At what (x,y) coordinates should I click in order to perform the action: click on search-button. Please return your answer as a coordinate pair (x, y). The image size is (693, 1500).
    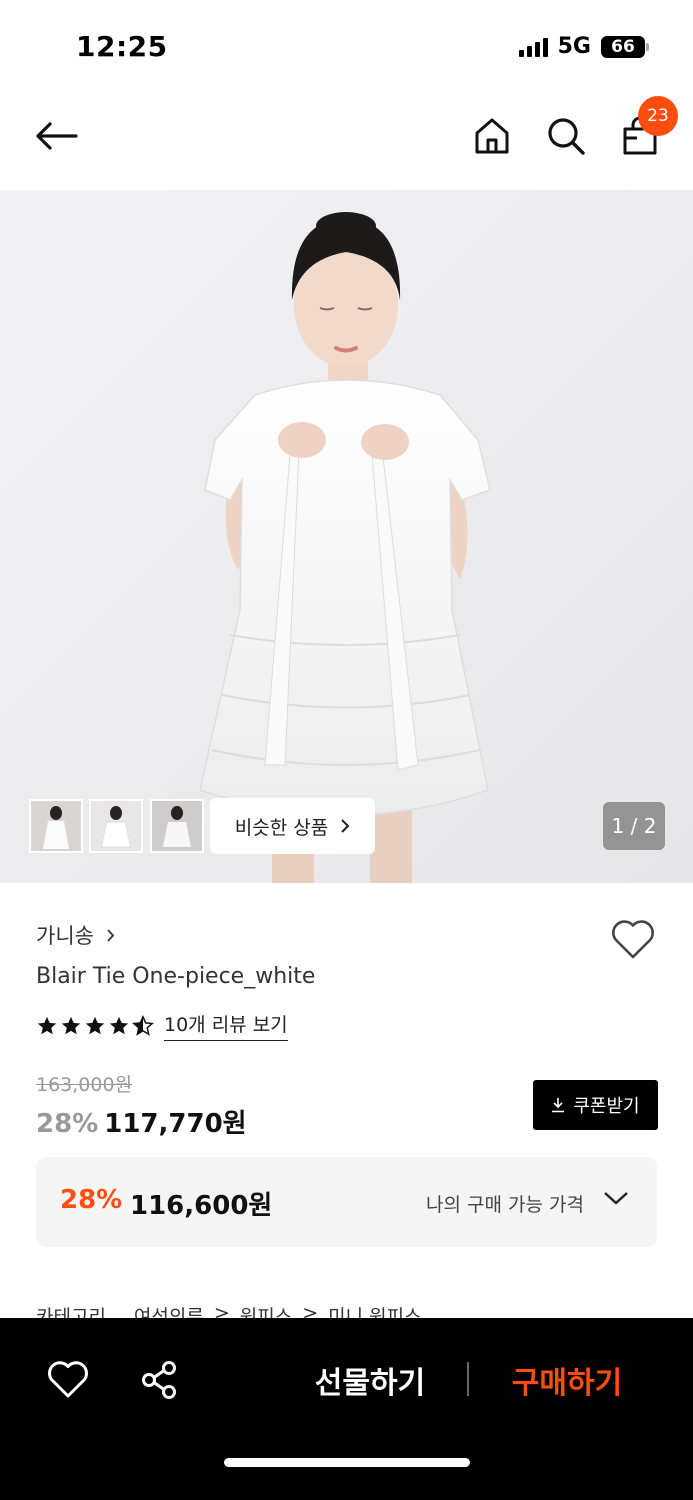
    Looking at the image, I should click on (566, 136).